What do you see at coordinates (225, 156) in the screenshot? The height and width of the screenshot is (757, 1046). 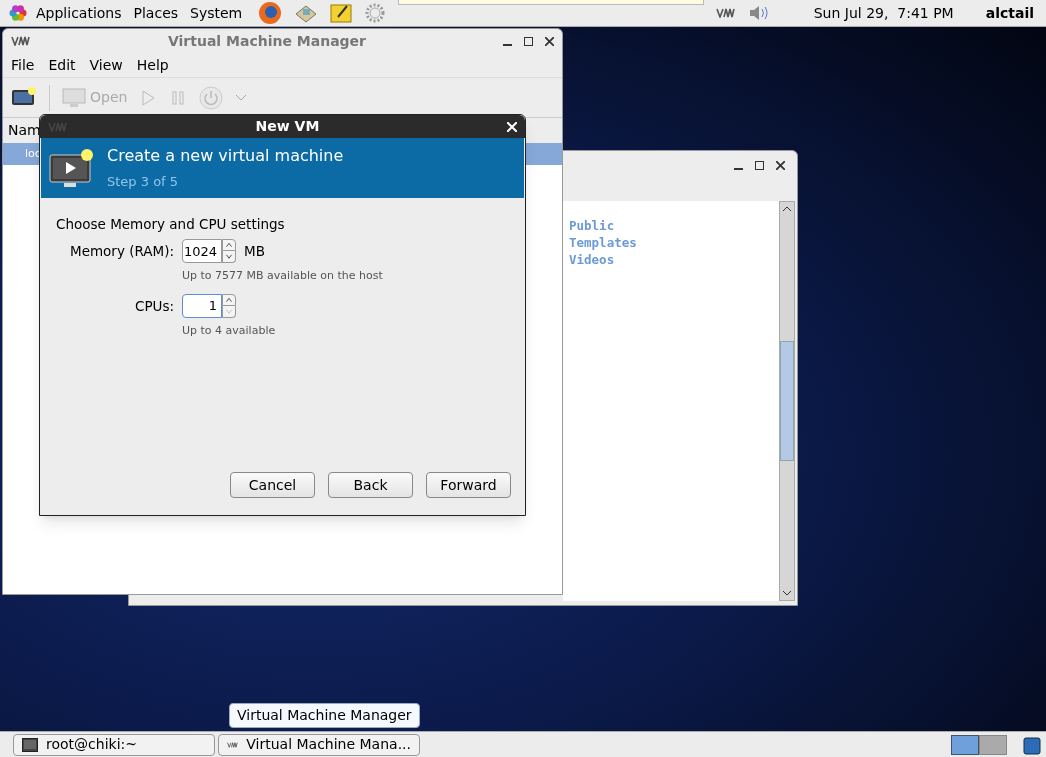 I see `header-title: Create a new virtual machine` at bounding box center [225, 156].